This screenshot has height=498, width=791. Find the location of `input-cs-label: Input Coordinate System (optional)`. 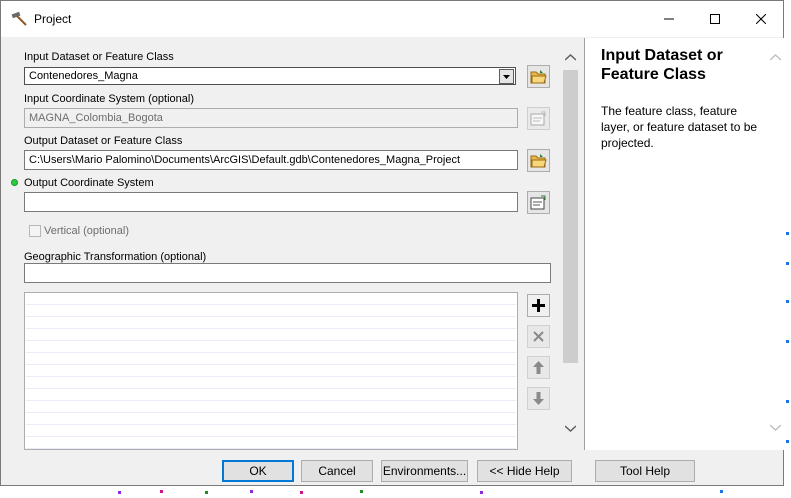

input-cs-label: Input Coordinate System (optional) is located at coordinates (109, 99).